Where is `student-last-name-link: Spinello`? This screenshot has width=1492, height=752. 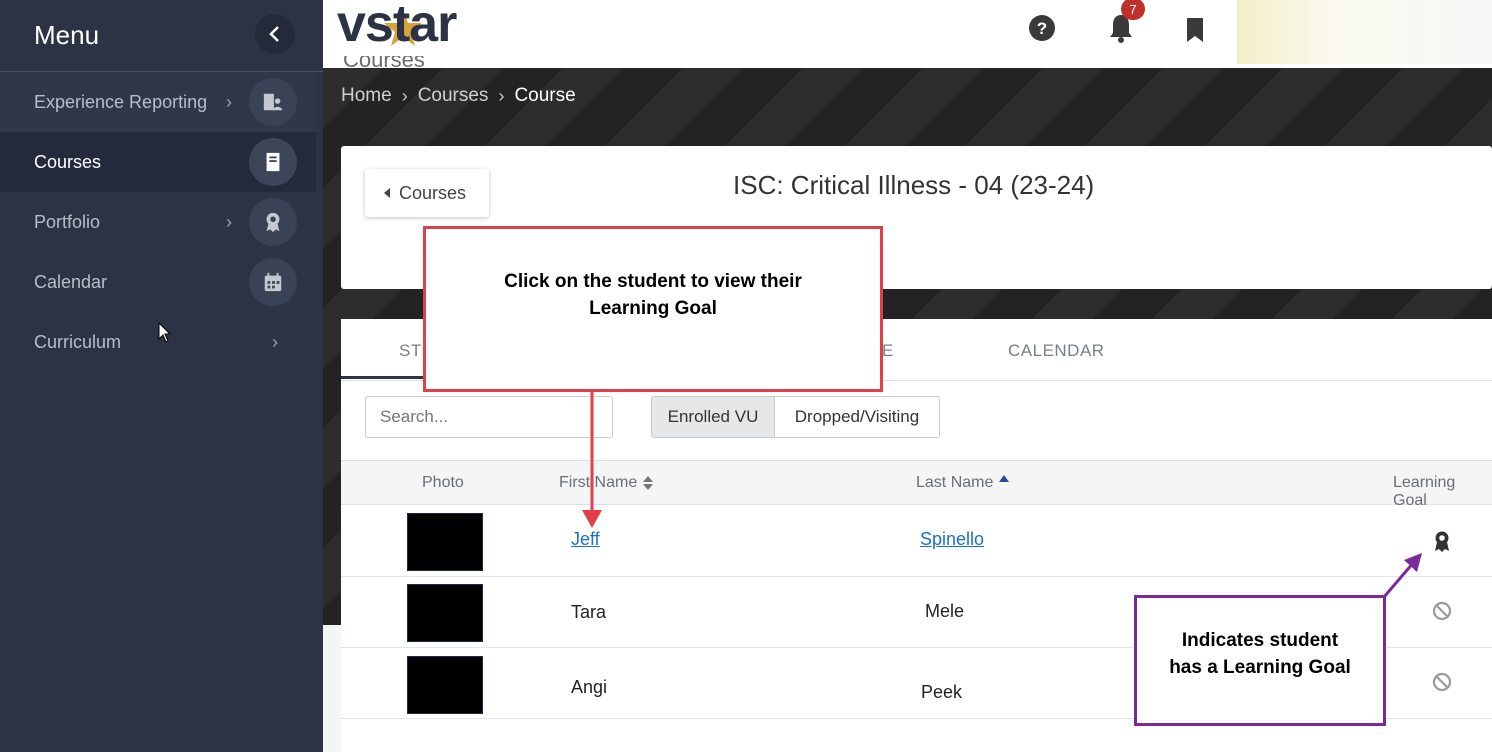 student-last-name-link: Spinello is located at coordinates (952, 539).